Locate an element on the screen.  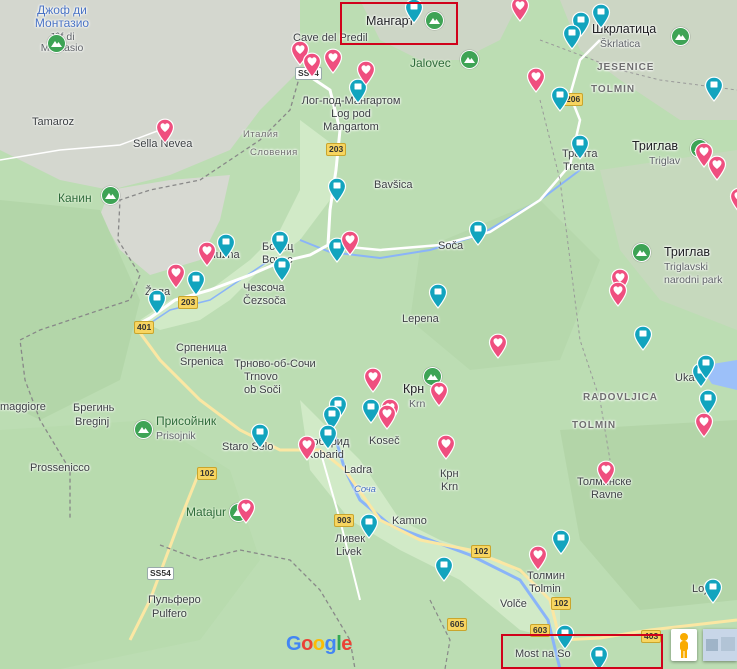
place-label-krn2: Krn is located at coordinates (449, 487).